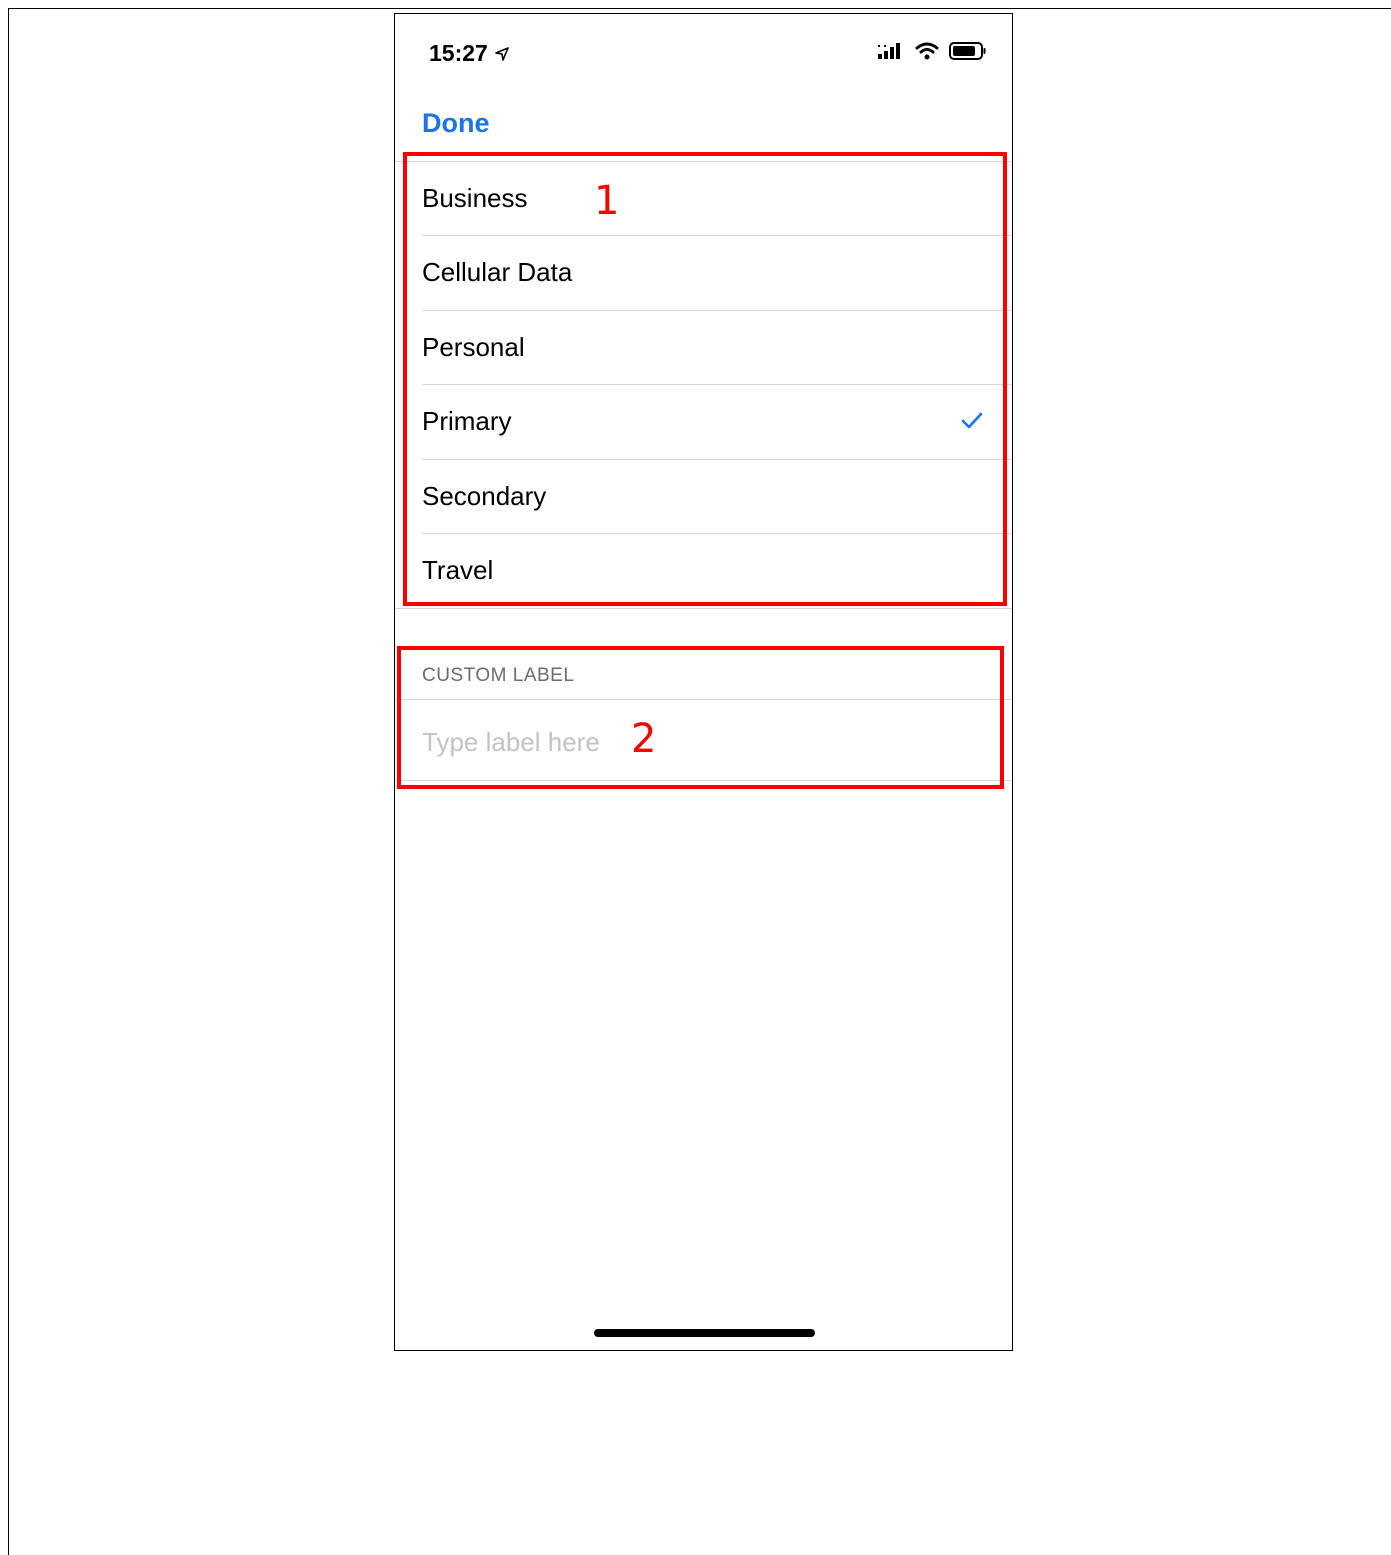  What do you see at coordinates (502, 53) in the screenshot?
I see `location-arrow-icon` at bounding box center [502, 53].